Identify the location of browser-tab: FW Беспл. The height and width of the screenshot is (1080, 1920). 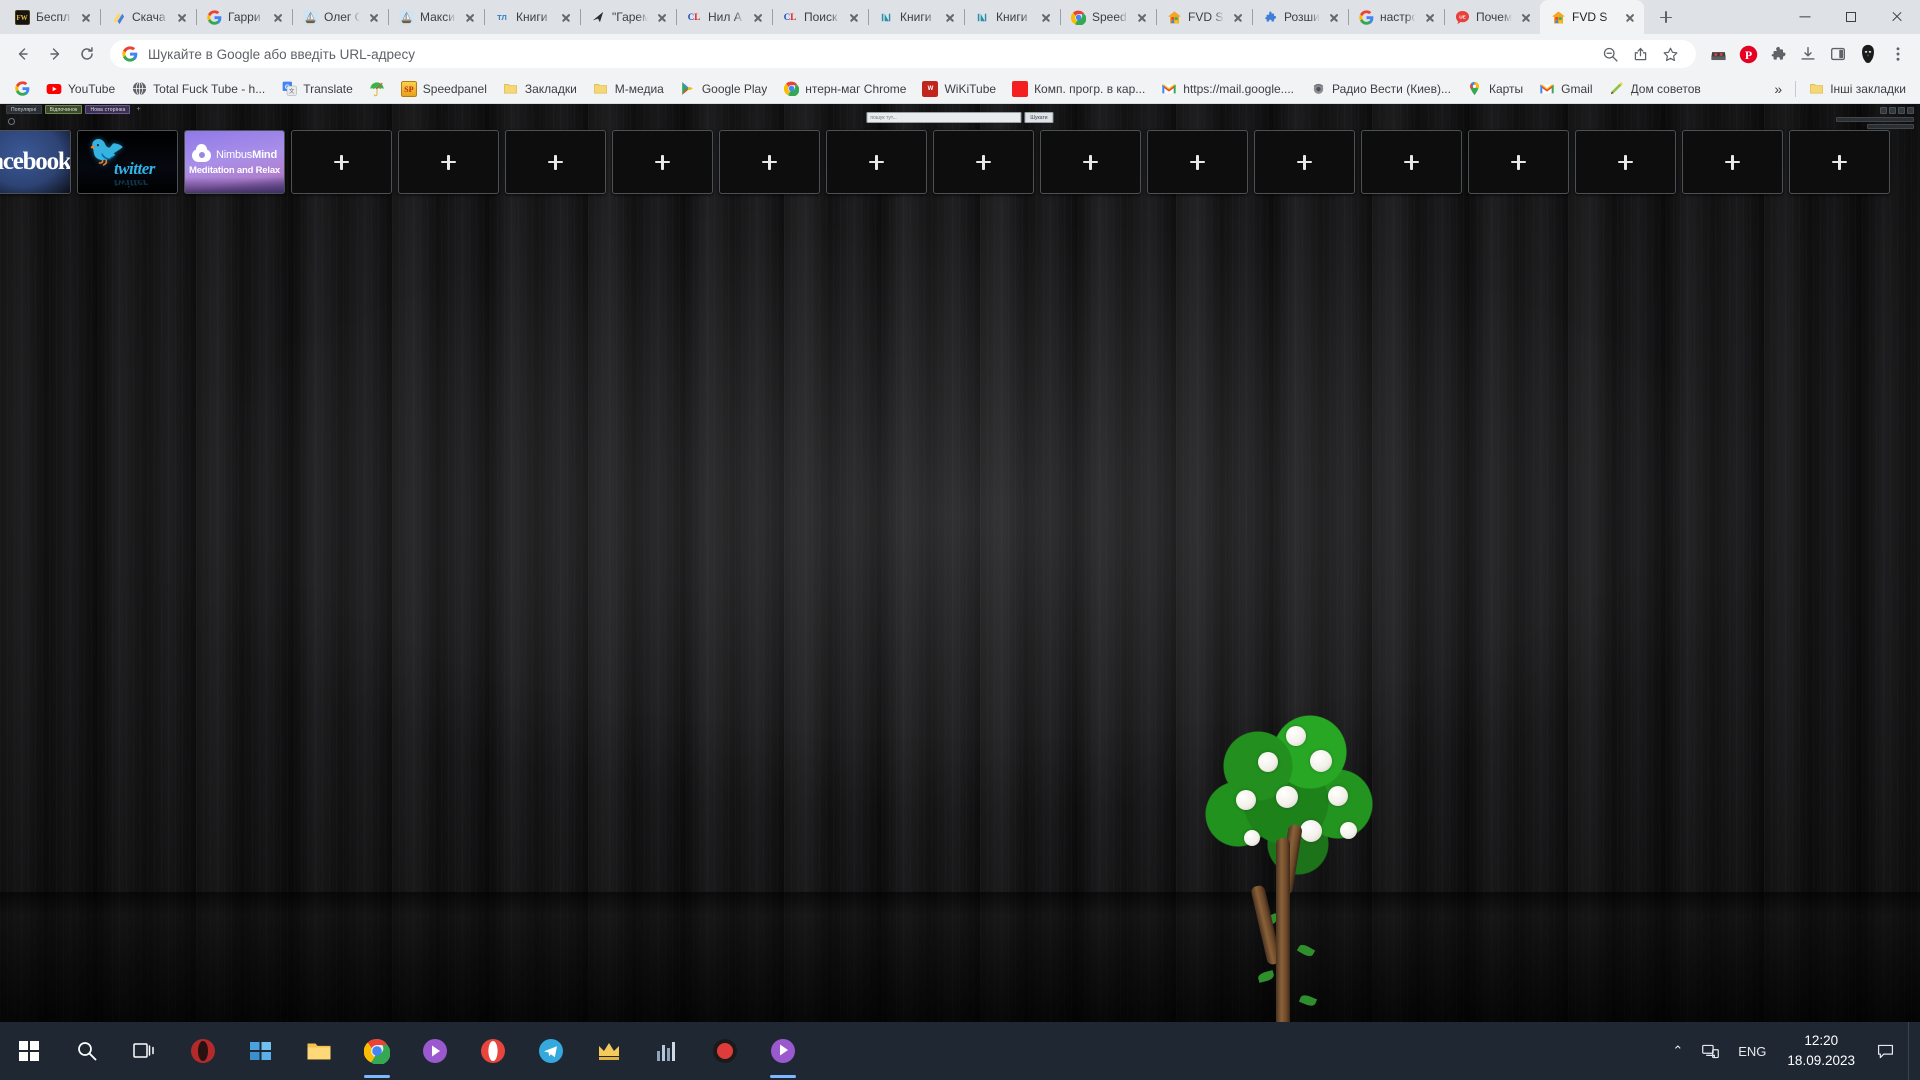
(52, 17).